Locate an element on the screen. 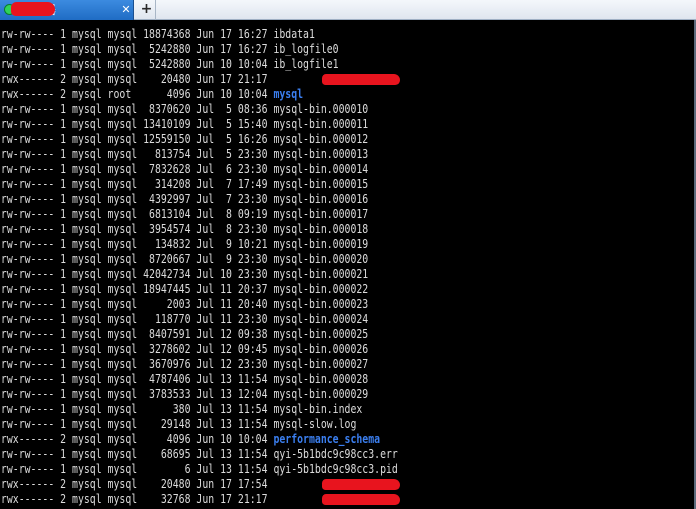  file-name: mysql-bin.000021 is located at coordinates (321, 274).